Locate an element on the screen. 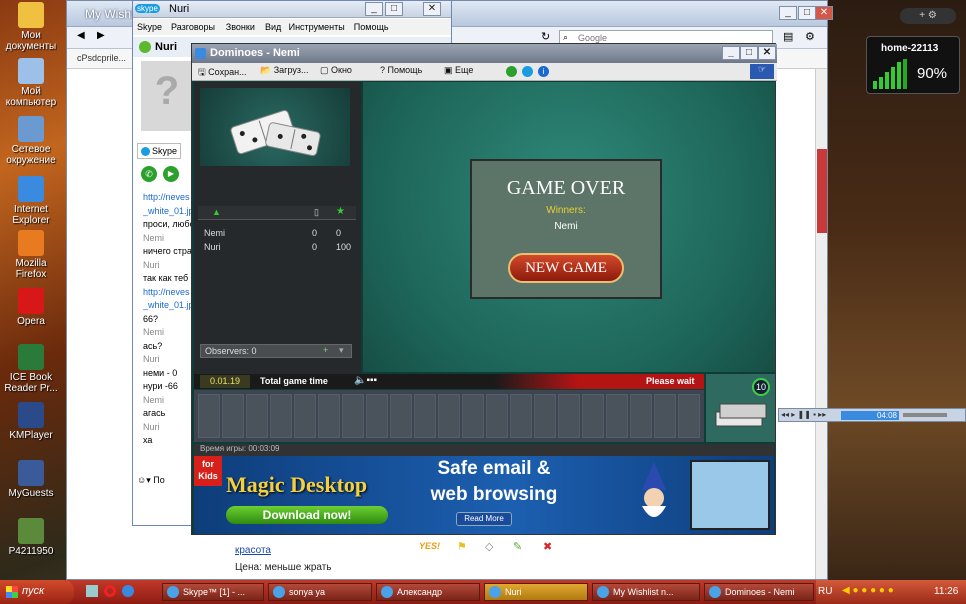  volume-icon: 🔈▪▪▪ is located at coordinates (365, 380).